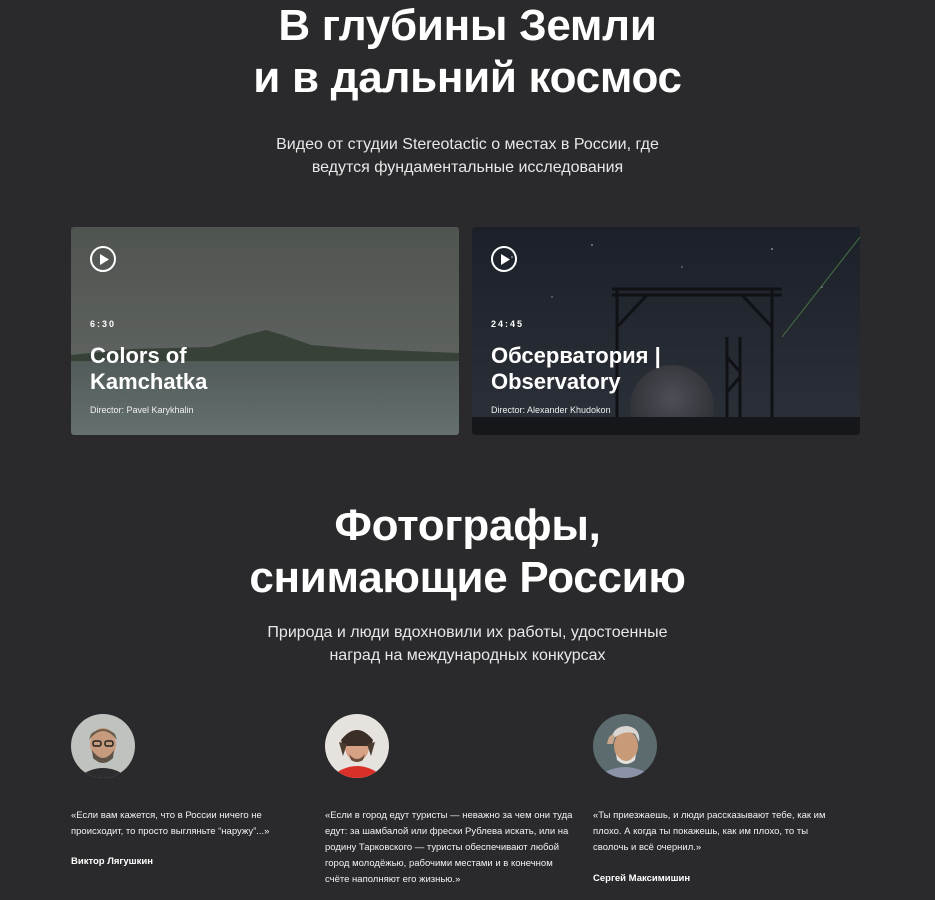 The height and width of the screenshot is (900, 935). I want to click on video-title: Обсерватория | Observatory, so click(661, 369).